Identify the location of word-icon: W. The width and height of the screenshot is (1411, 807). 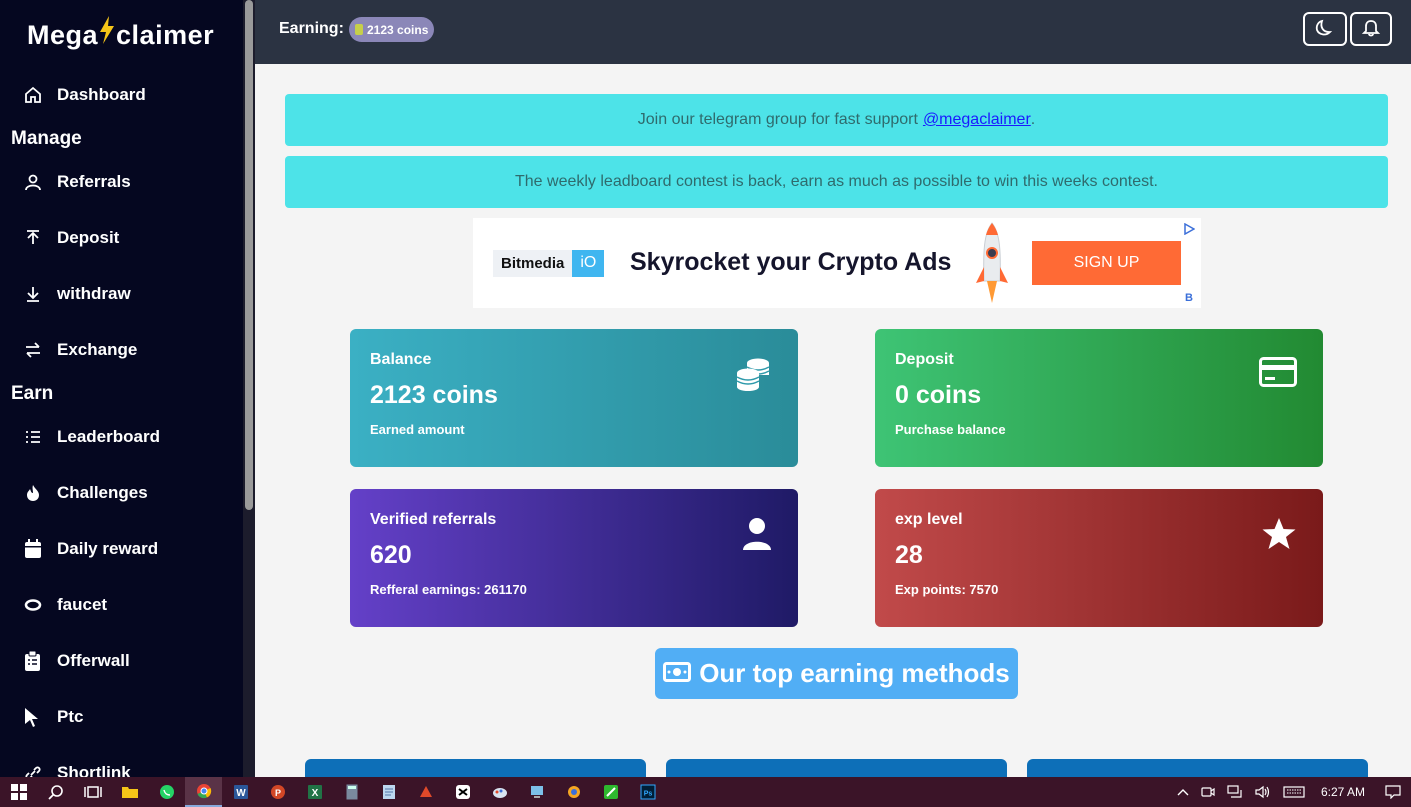
(240, 792).